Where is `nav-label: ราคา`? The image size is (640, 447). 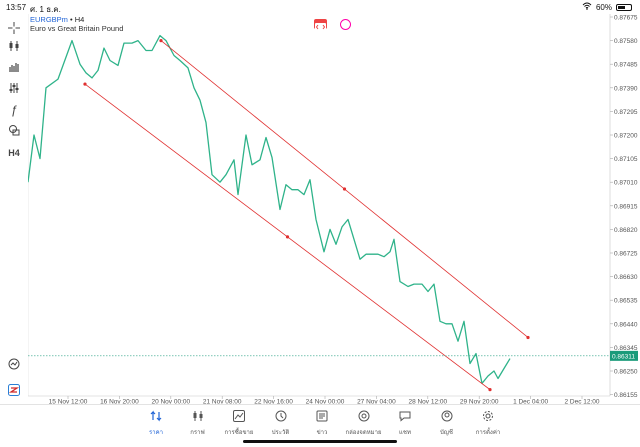
nav-label: ราคา is located at coordinates (156, 433).